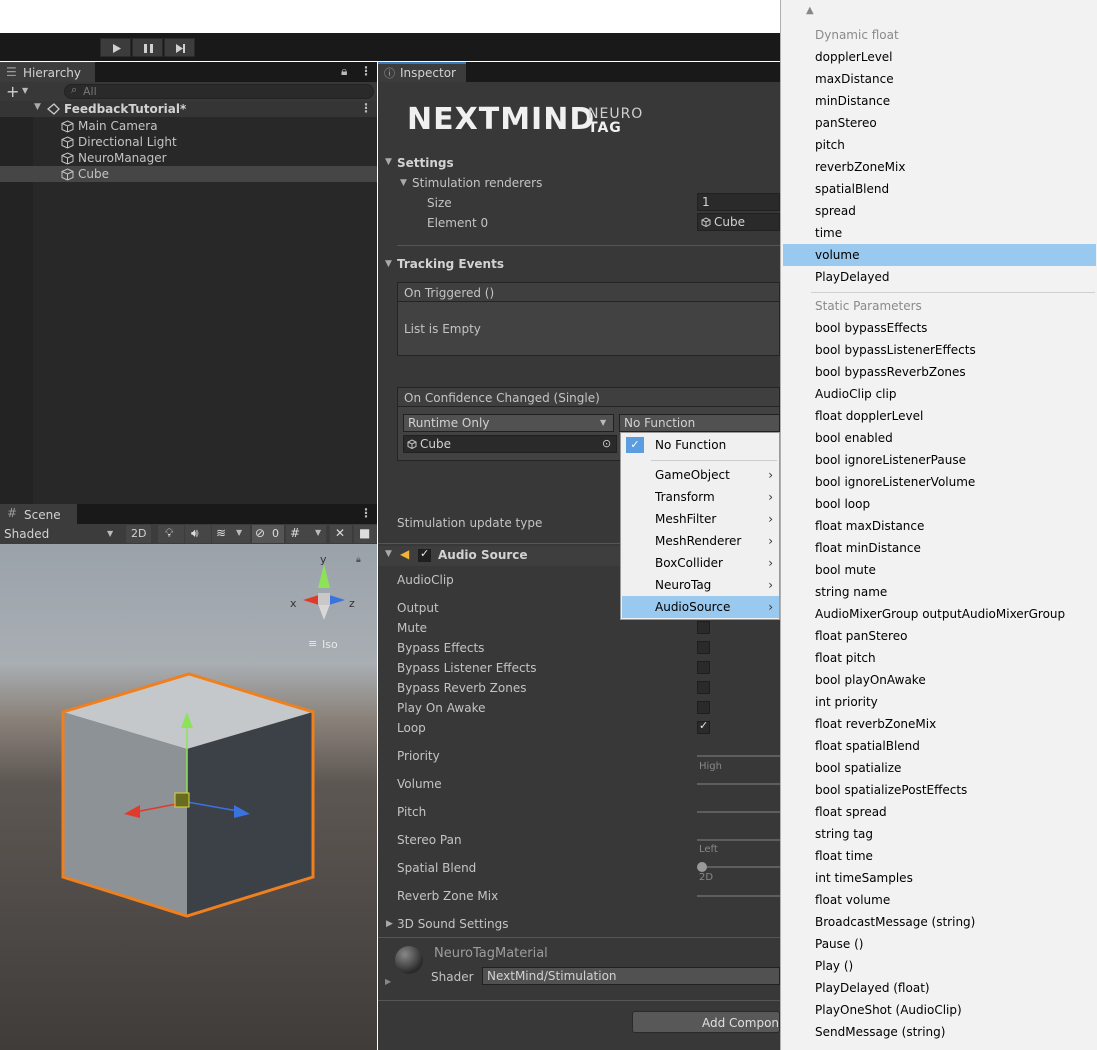  I want to click on submenu-item: pitch, so click(939, 145).